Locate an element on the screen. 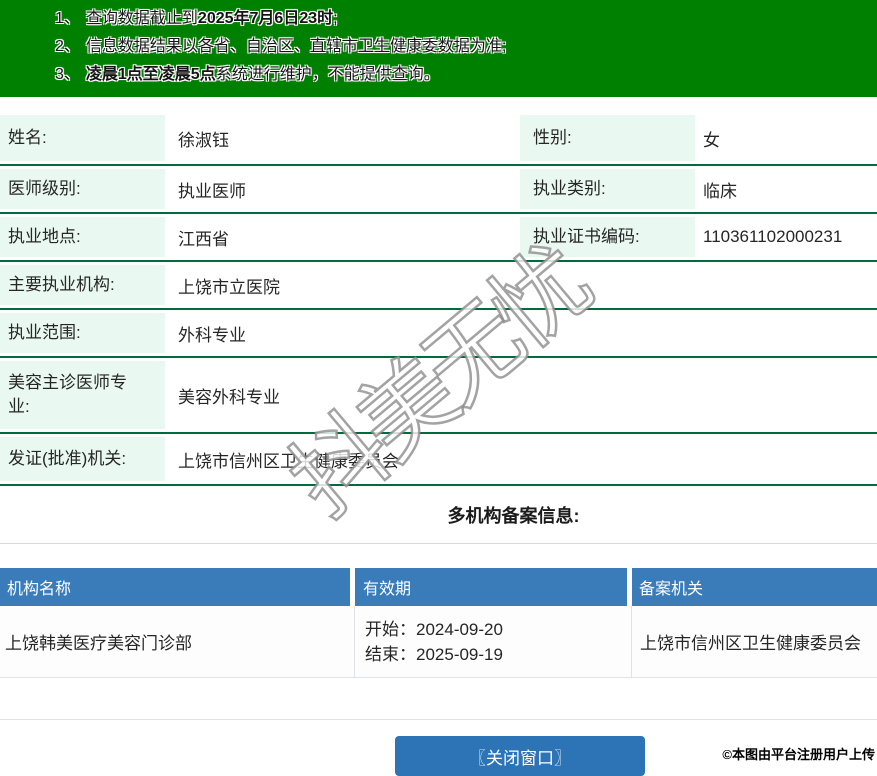 Image resolution: width=877 pixels, height=776 pixels. certificate-number-label: 执业证书编码: is located at coordinates (607, 237).